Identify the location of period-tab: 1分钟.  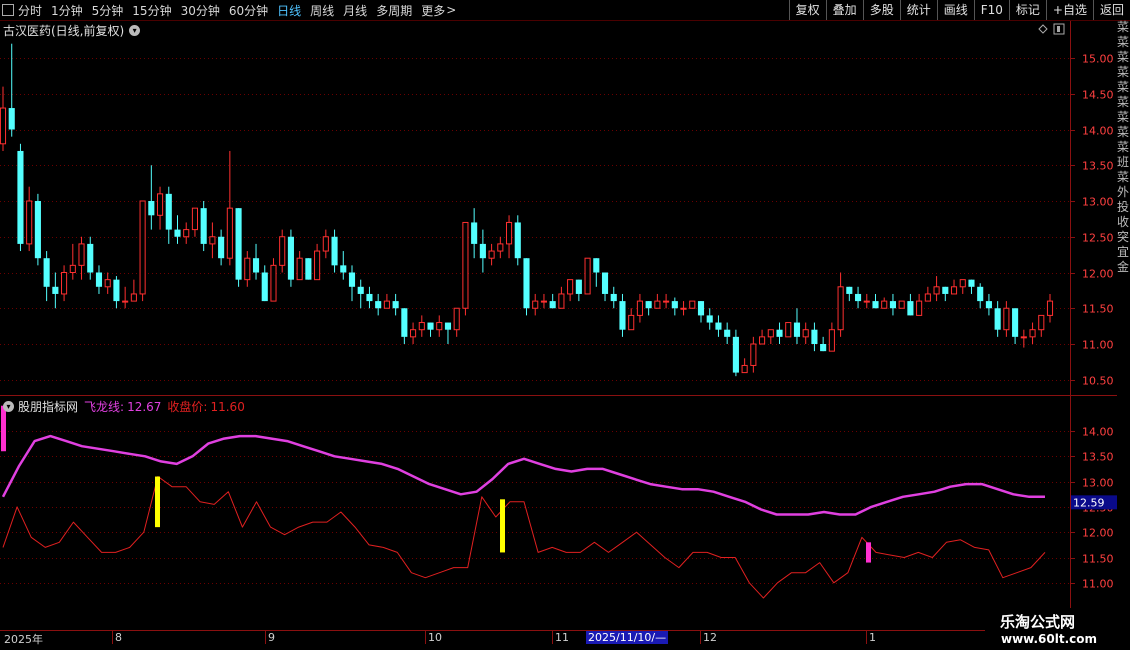
(67, 10).